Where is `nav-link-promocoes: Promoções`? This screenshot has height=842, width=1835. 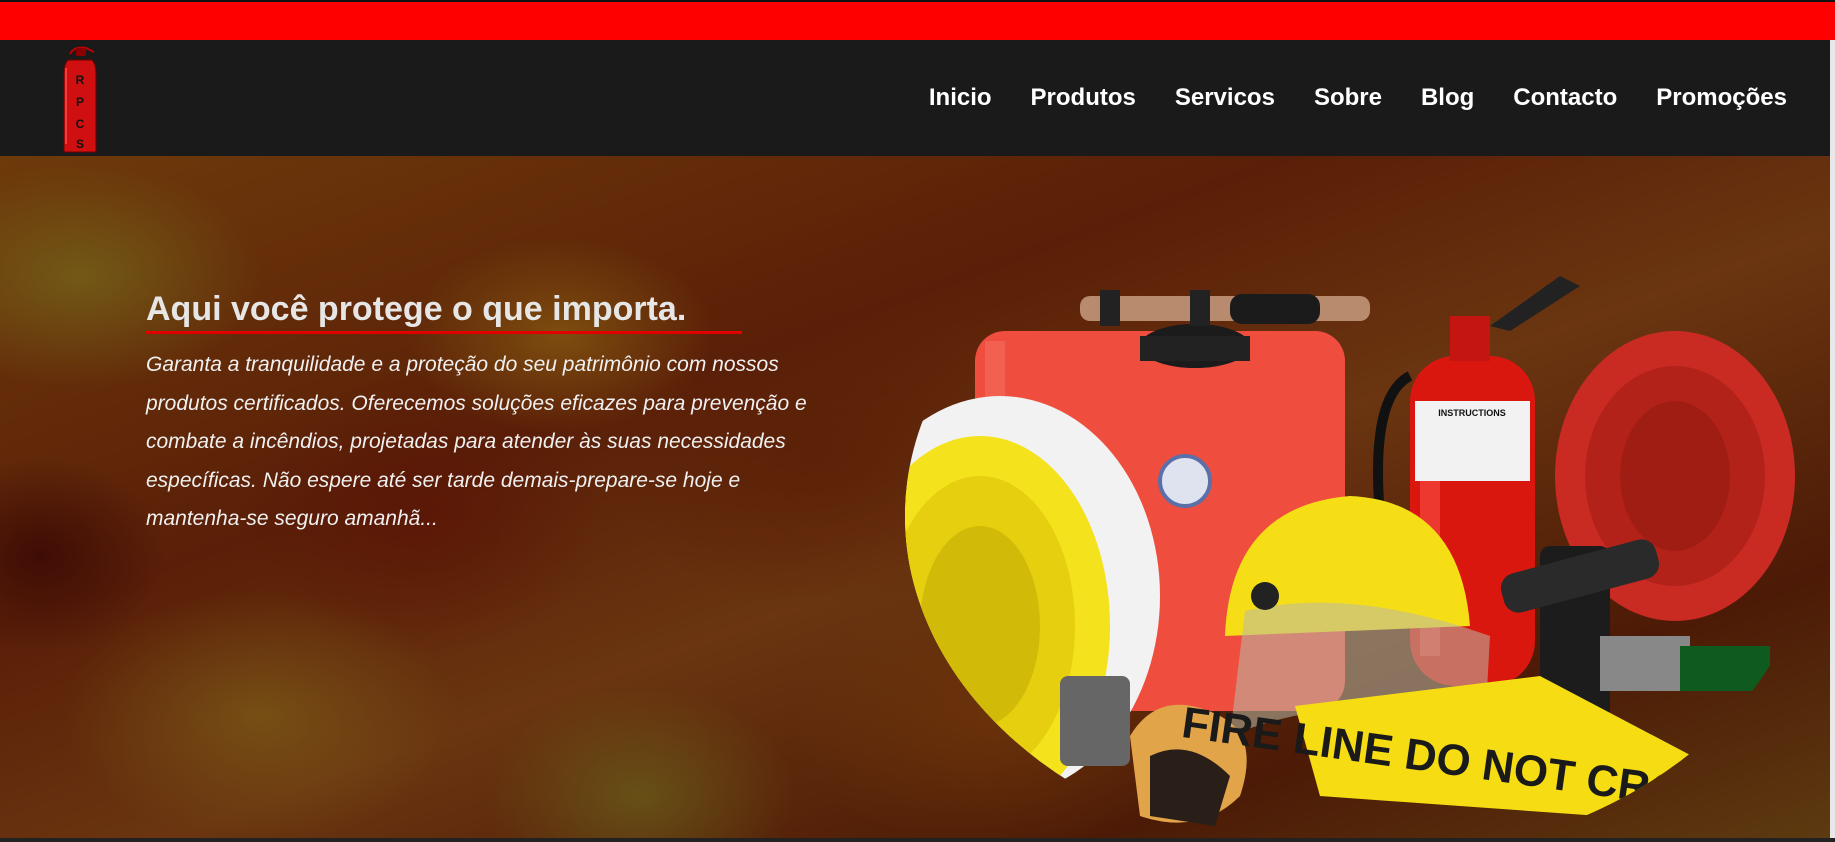
nav-link-promocoes: Promoções is located at coordinates (1721, 98).